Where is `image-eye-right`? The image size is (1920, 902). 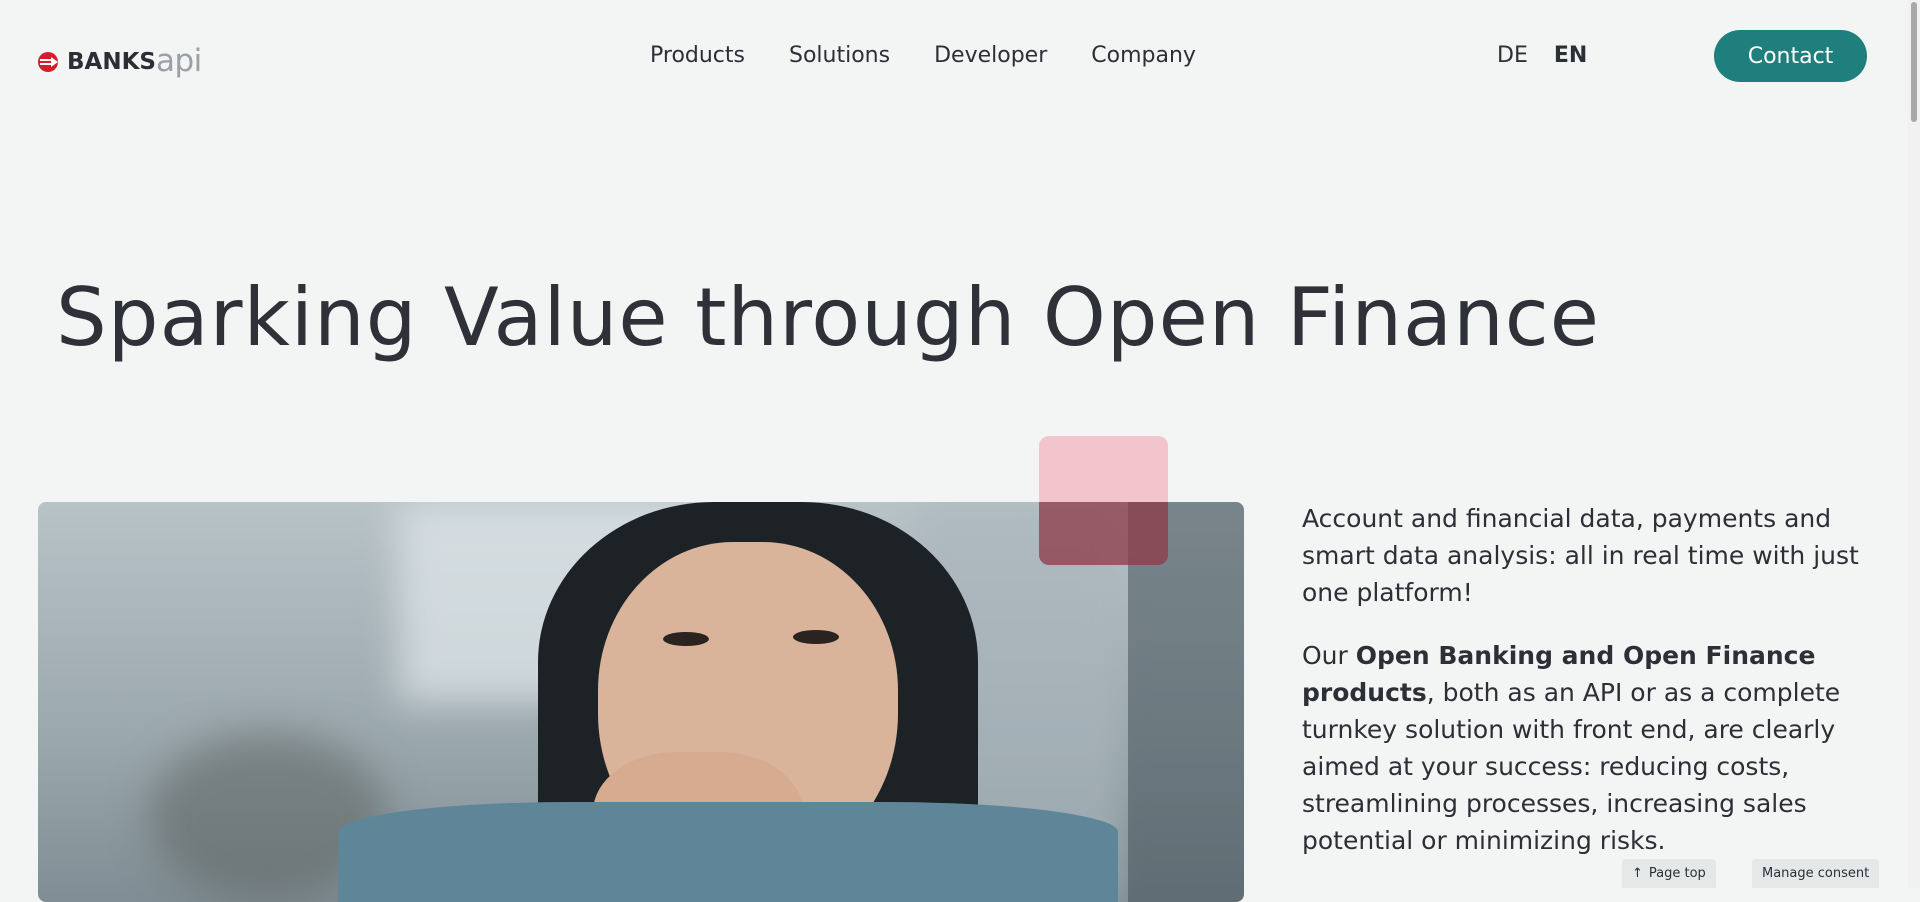 image-eye-right is located at coordinates (816, 637).